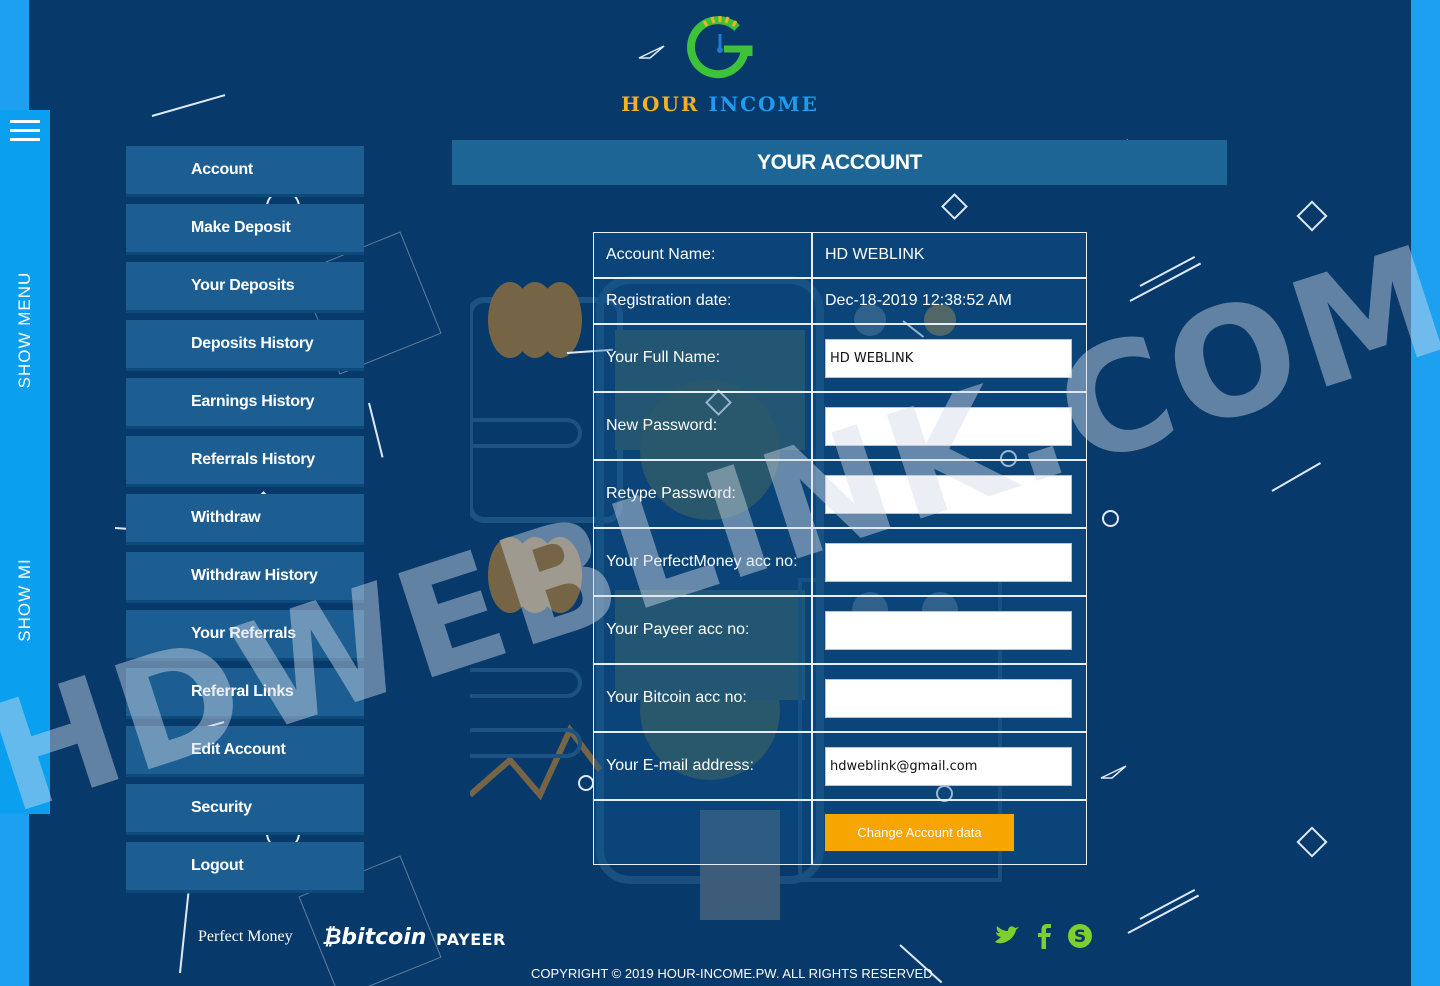 The height and width of the screenshot is (986, 1440). Describe the element at coordinates (245, 577) in the screenshot. I see `sidebar-item-withdraw-history: Withdraw History` at that location.